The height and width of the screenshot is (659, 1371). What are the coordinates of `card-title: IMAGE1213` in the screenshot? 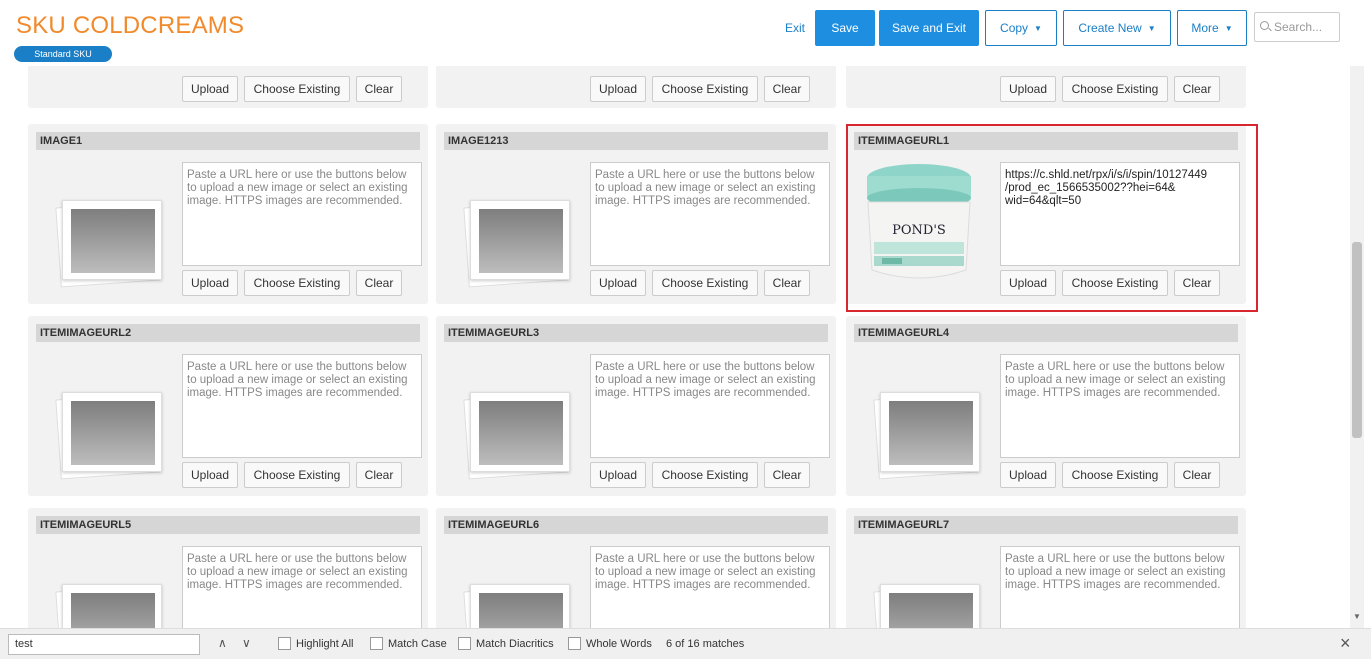 It's located at (636, 141).